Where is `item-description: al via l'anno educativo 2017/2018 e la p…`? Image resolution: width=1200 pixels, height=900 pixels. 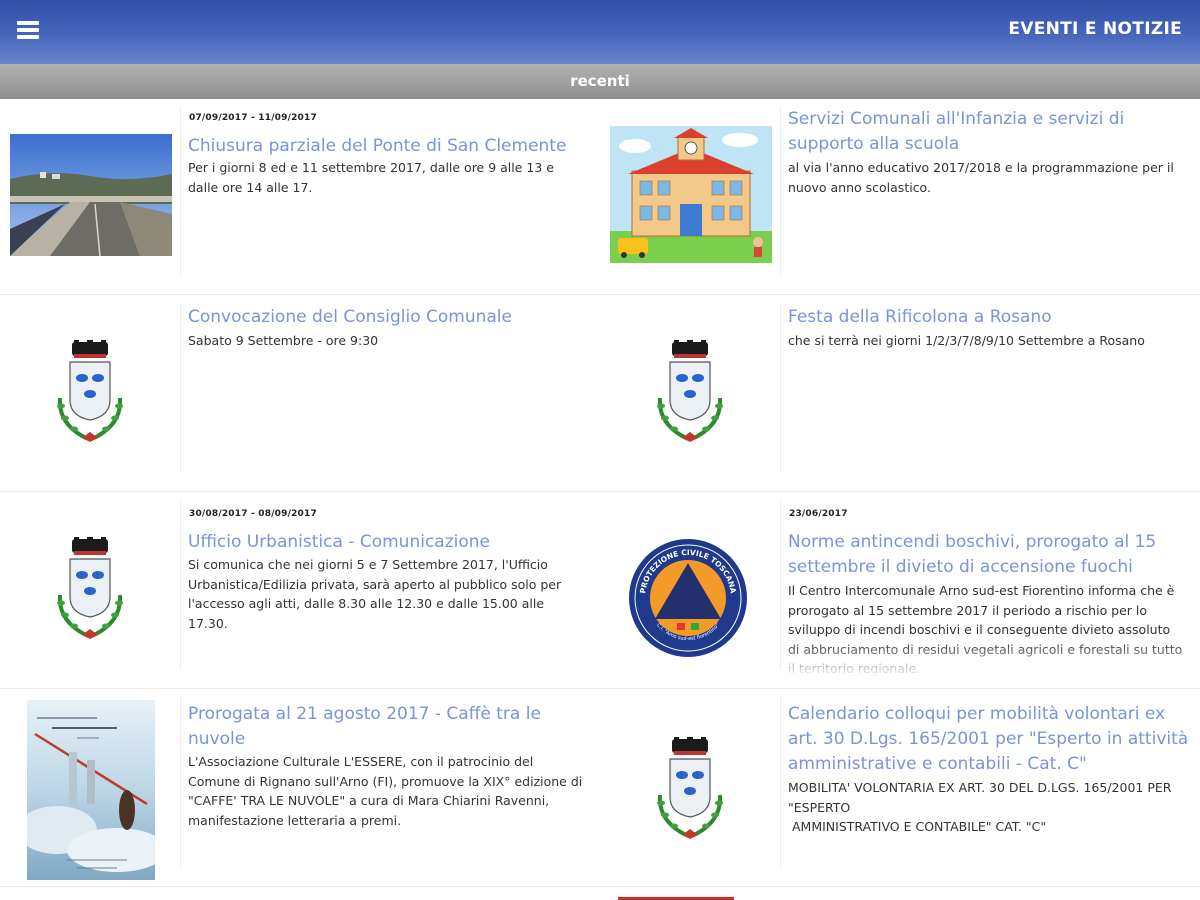
item-description: al via l'anno educativo 2017/2018 e la p… is located at coordinates (983, 177).